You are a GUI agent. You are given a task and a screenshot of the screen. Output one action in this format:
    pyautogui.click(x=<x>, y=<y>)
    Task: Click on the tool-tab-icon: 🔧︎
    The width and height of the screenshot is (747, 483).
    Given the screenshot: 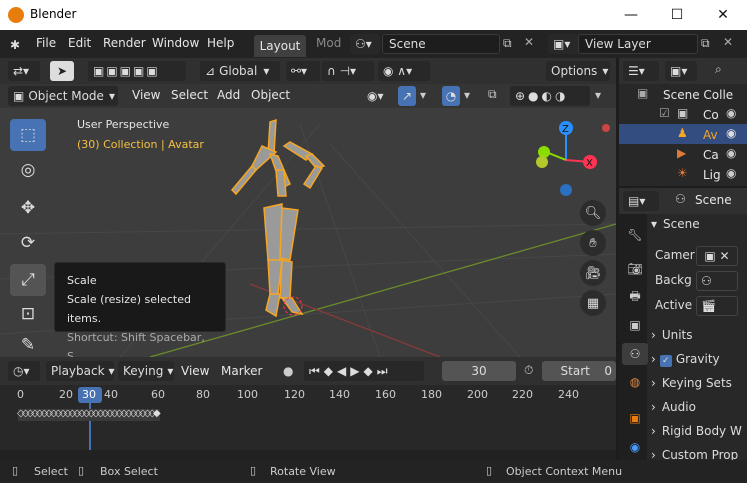 What is the action you would take?
    pyautogui.click(x=635, y=235)
    